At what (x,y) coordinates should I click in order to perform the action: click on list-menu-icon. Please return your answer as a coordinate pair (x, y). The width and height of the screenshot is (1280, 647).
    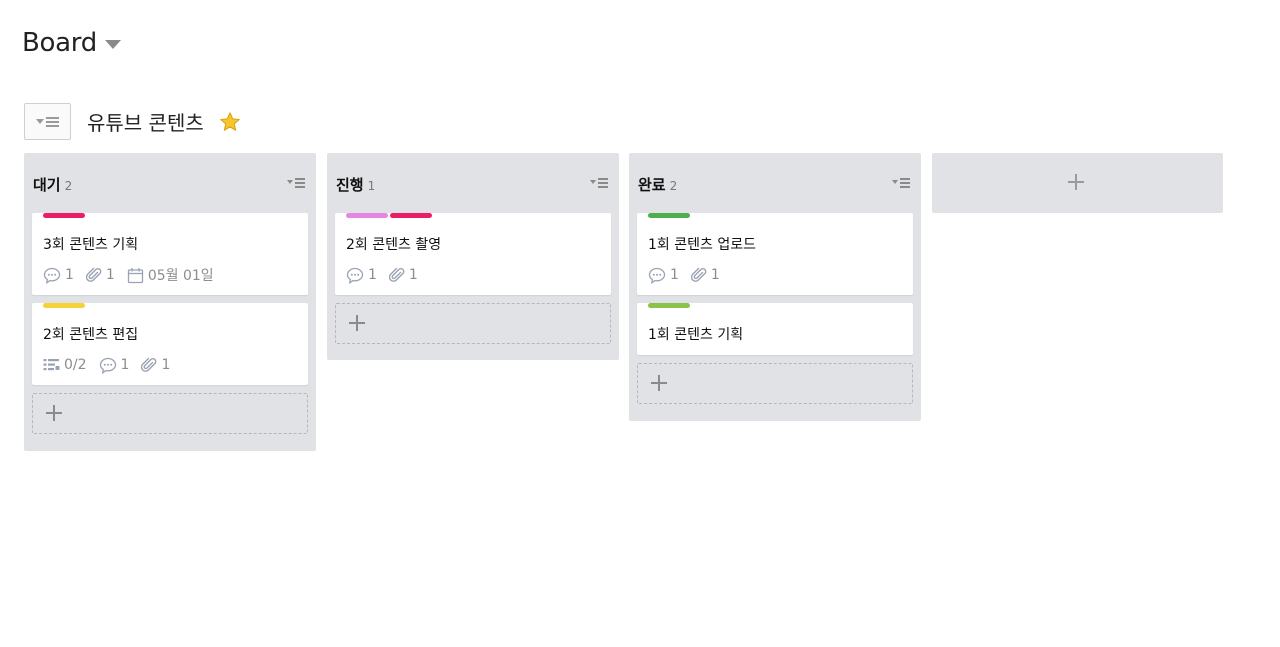
    Looking at the image, I should click on (47, 121).